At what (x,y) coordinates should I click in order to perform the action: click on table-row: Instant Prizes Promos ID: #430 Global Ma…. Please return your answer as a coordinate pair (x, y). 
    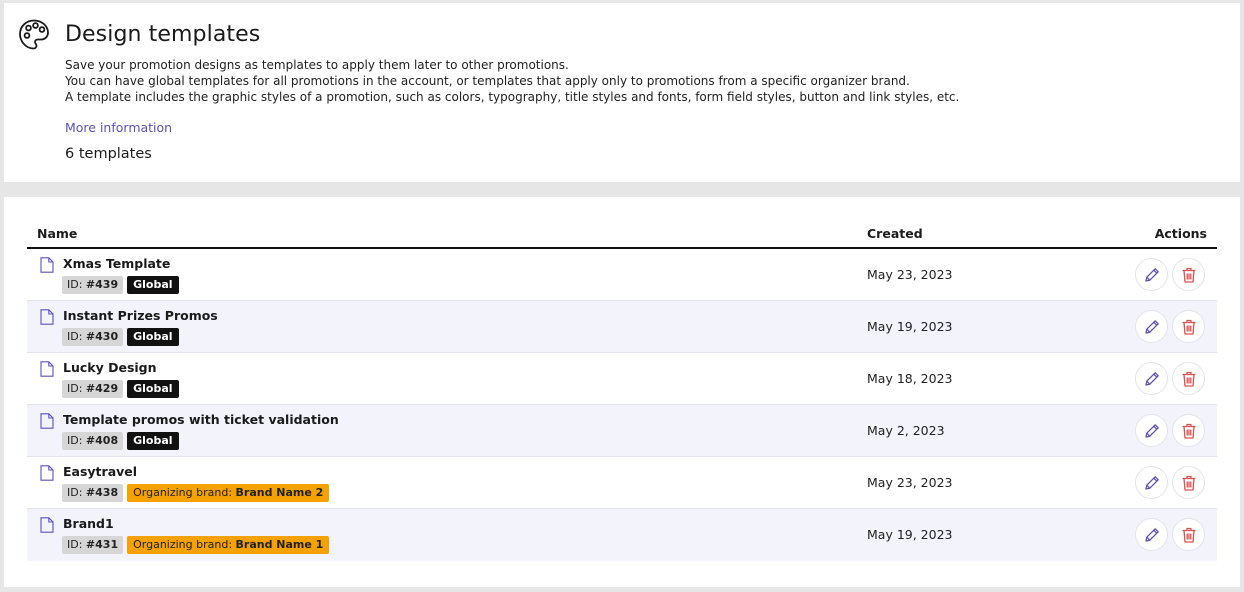
    Looking at the image, I should click on (622, 327).